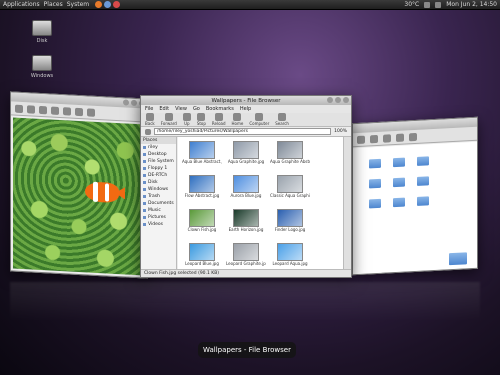  What do you see at coordinates (245, 109) in the screenshot?
I see `menu-help: Help` at bounding box center [245, 109].